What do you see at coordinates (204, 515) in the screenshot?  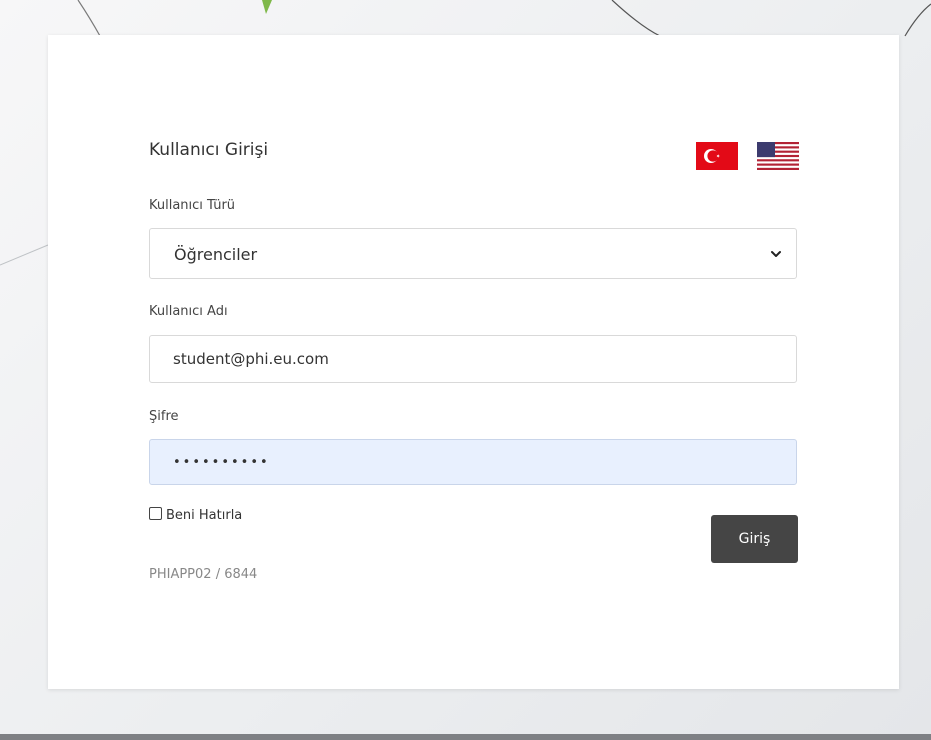 I see `remember-me-label: Beni Hatırla` at bounding box center [204, 515].